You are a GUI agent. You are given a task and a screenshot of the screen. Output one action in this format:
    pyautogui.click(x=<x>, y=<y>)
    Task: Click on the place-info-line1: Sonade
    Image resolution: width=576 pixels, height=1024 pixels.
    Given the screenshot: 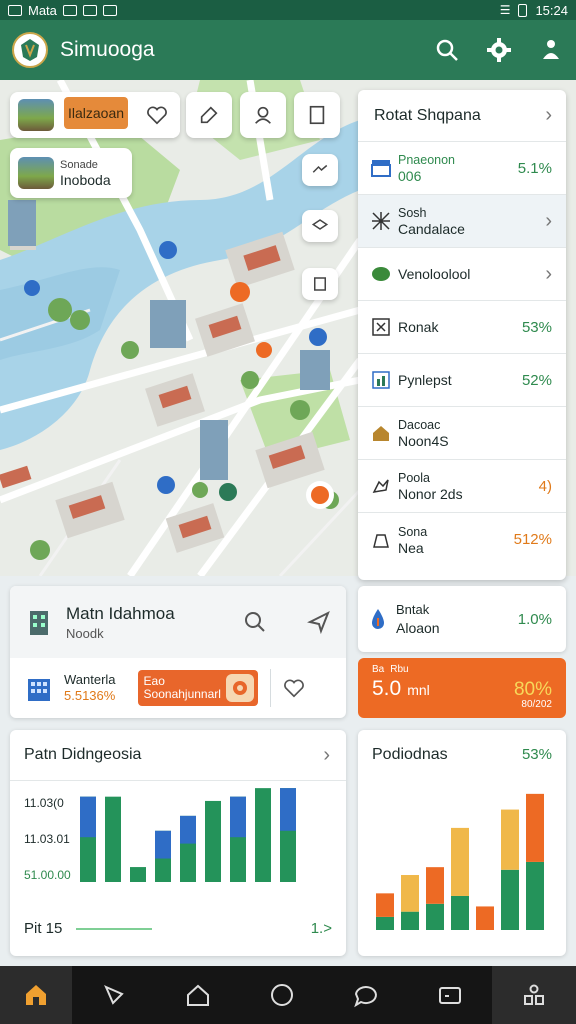 What is the action you would take?
    pyautogui.click(x=79, y=165)
    